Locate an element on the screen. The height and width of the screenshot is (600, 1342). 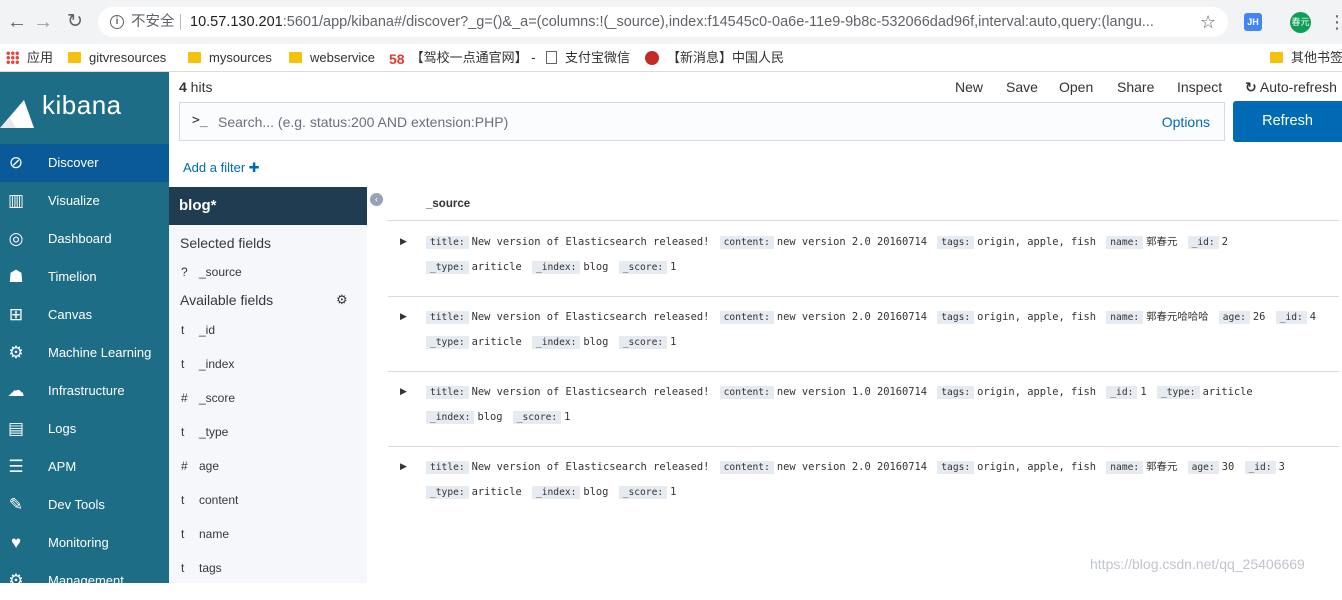
new-button: New is located at coordinates (969, 87).